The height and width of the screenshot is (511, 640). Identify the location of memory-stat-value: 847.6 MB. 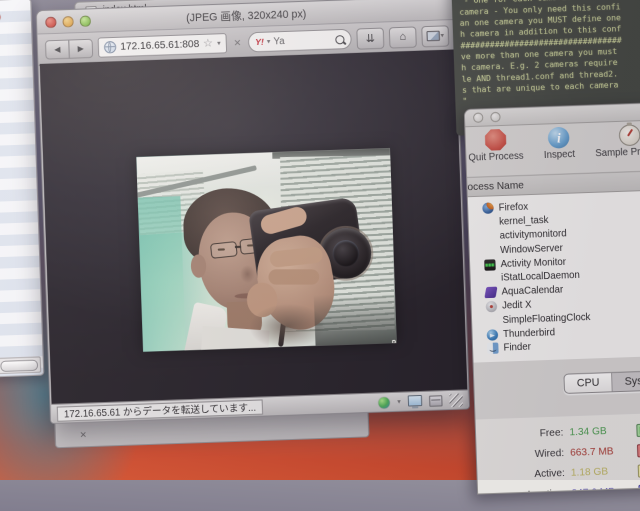
(593, 490).